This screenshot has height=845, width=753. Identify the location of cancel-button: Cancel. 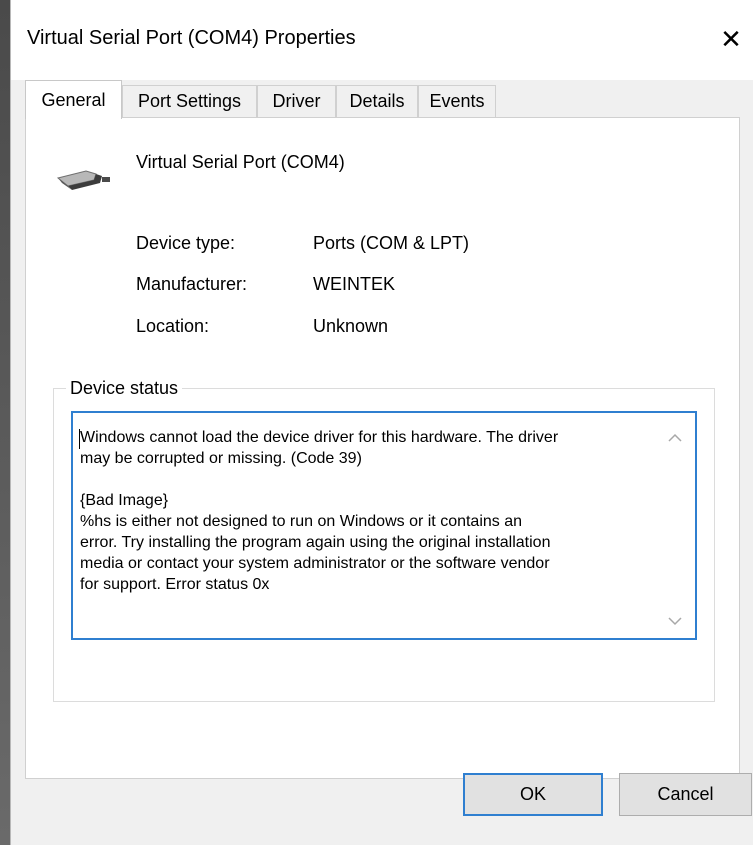
(685, 794).